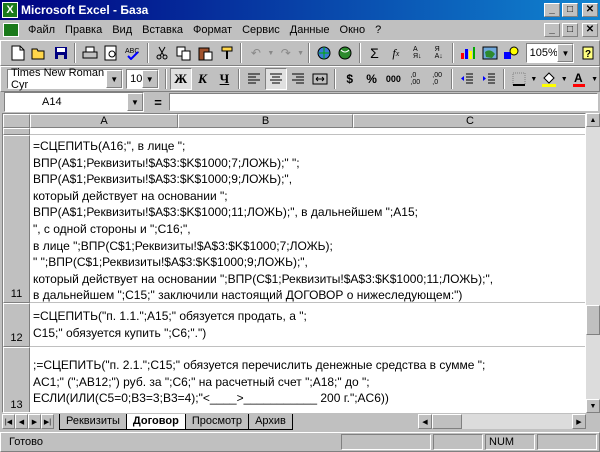  I want to click on edit-formula-button: =, so click(158, 102).